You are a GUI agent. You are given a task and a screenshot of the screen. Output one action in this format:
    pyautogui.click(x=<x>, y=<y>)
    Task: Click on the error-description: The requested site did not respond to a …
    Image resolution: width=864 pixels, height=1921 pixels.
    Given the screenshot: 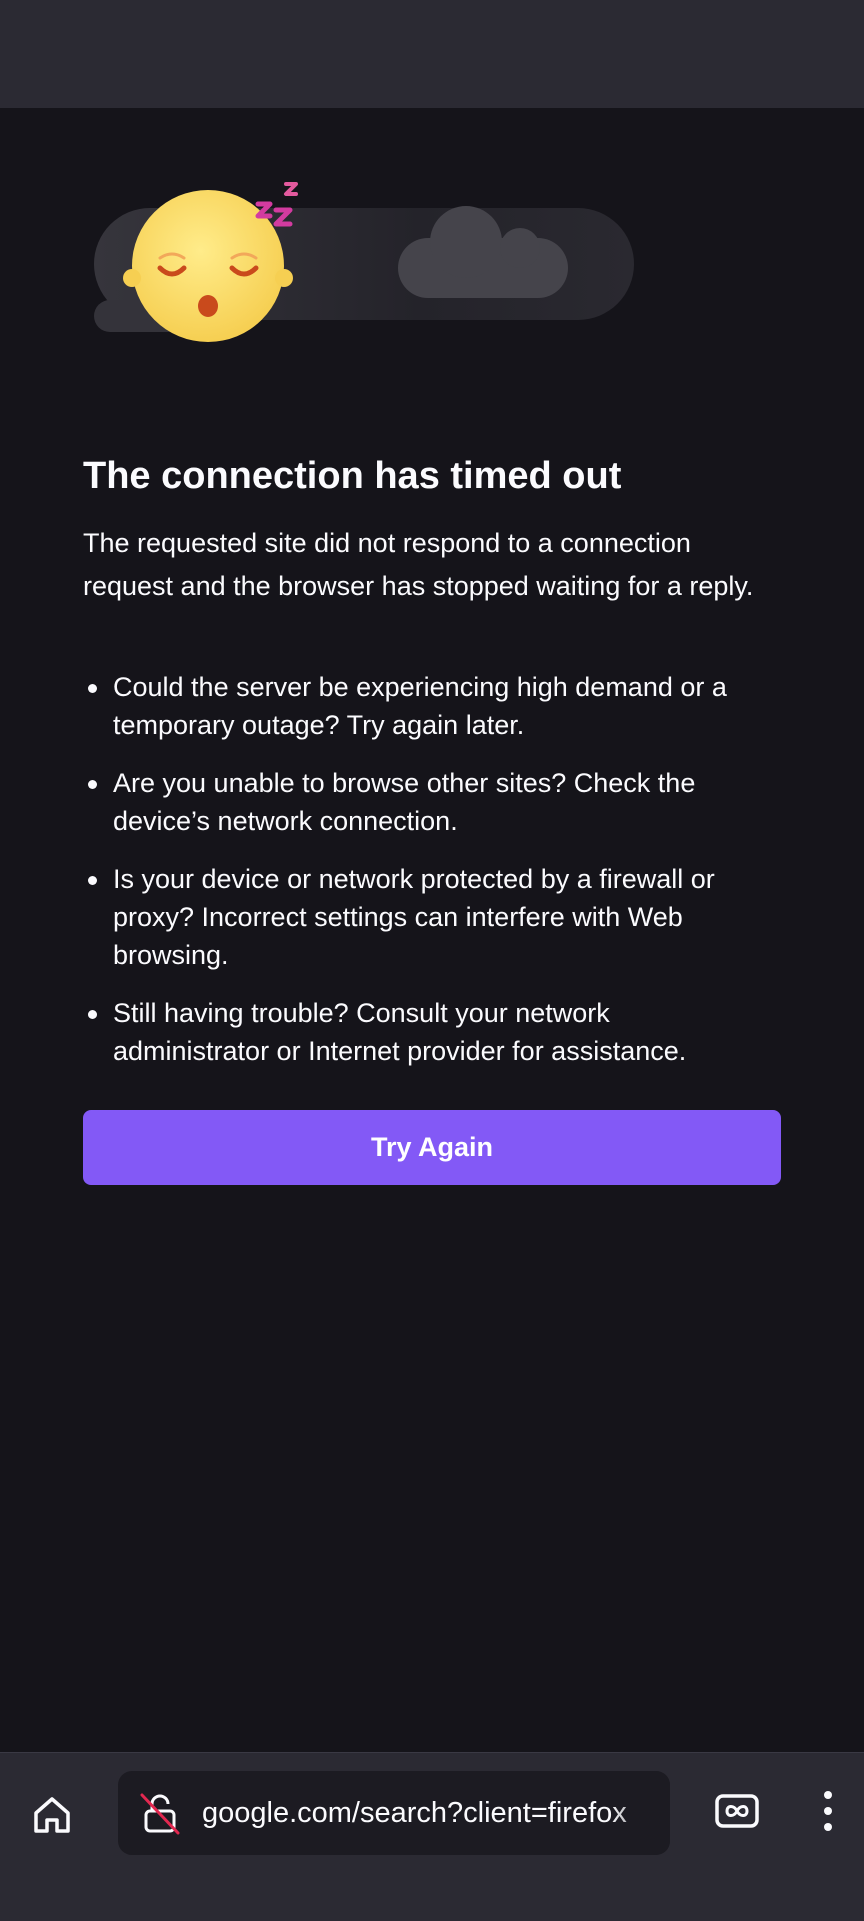 What is the action you would take?
    pyautogui.click(x=418, y=564)
    